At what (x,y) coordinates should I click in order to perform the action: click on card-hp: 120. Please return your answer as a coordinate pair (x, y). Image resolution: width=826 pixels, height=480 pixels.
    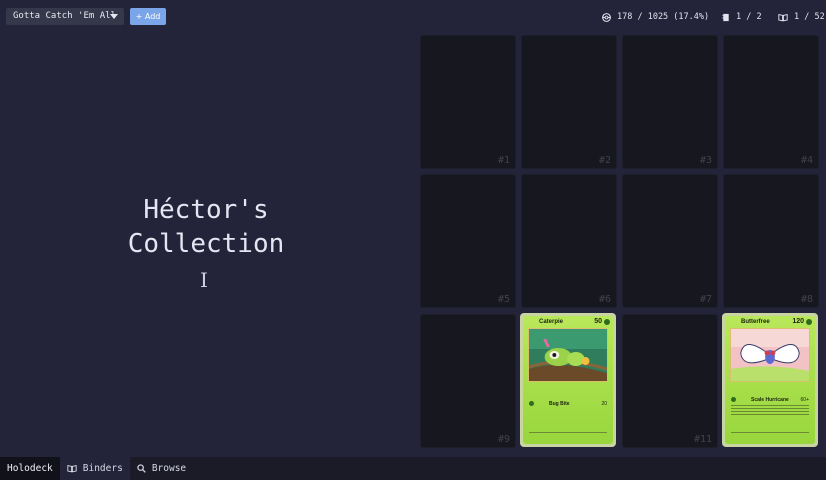
    Looking at the image, I should click on (798, 321).